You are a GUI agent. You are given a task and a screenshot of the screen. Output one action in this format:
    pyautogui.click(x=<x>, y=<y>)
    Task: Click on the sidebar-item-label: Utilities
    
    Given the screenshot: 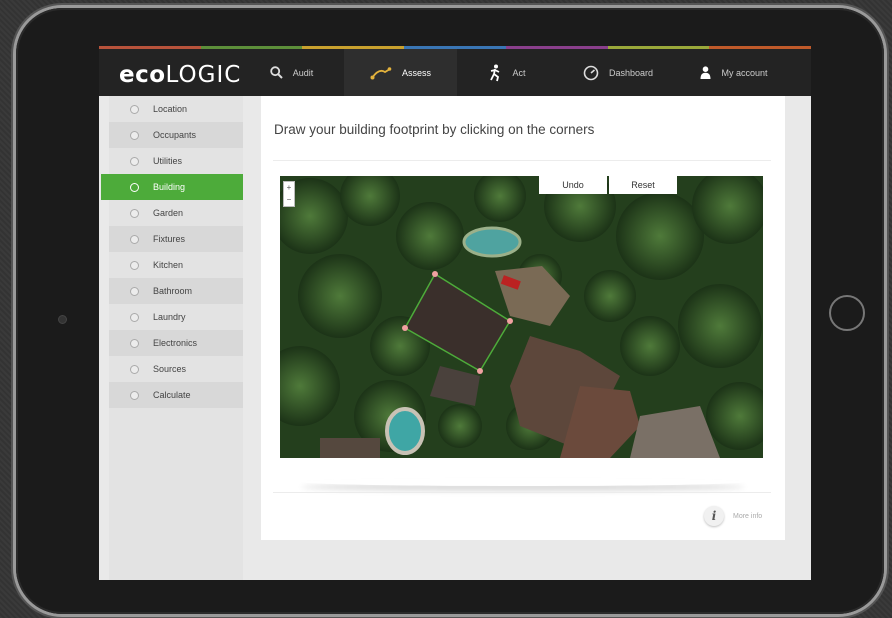 What is the action you would take?
    pyautogui.click(x=168, y=161)
    